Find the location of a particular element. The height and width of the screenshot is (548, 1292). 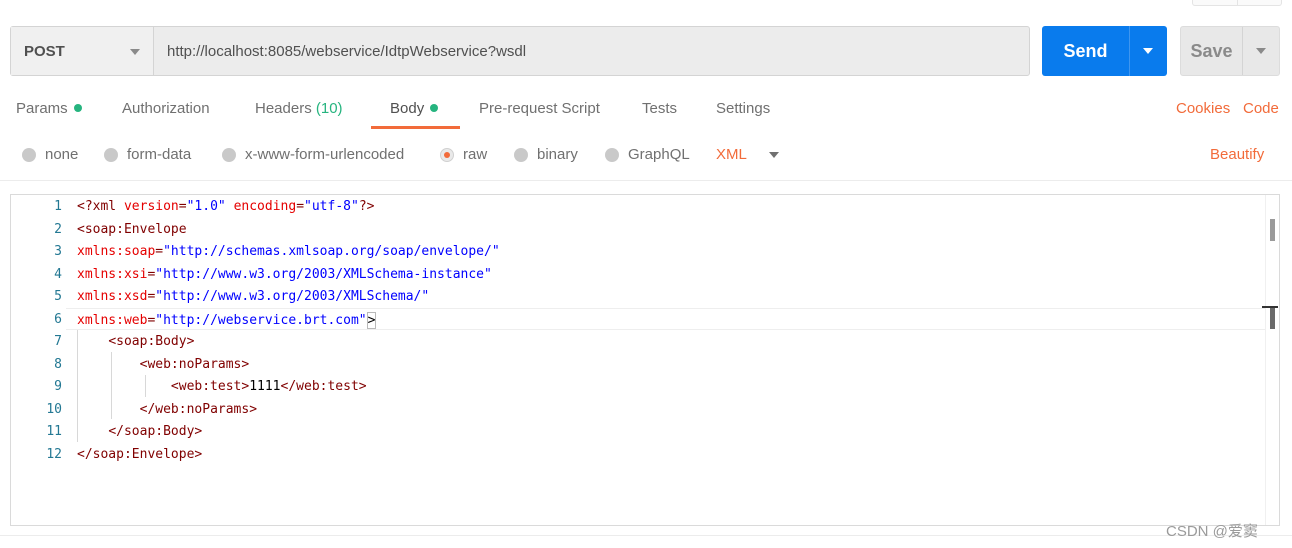

code-token: "http://www.w3.org/2003/XMLSchema/" is located at coordinates (292, 296).